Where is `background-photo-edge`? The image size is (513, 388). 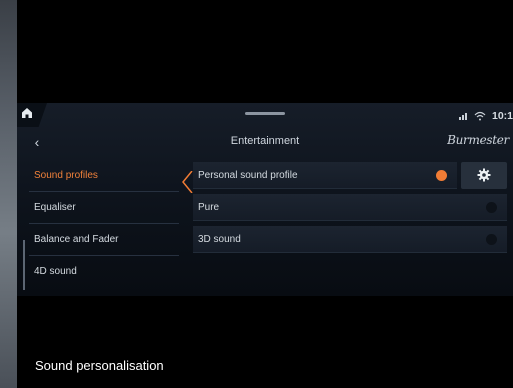
background-photo-edge is located at coordinates (8, 194).